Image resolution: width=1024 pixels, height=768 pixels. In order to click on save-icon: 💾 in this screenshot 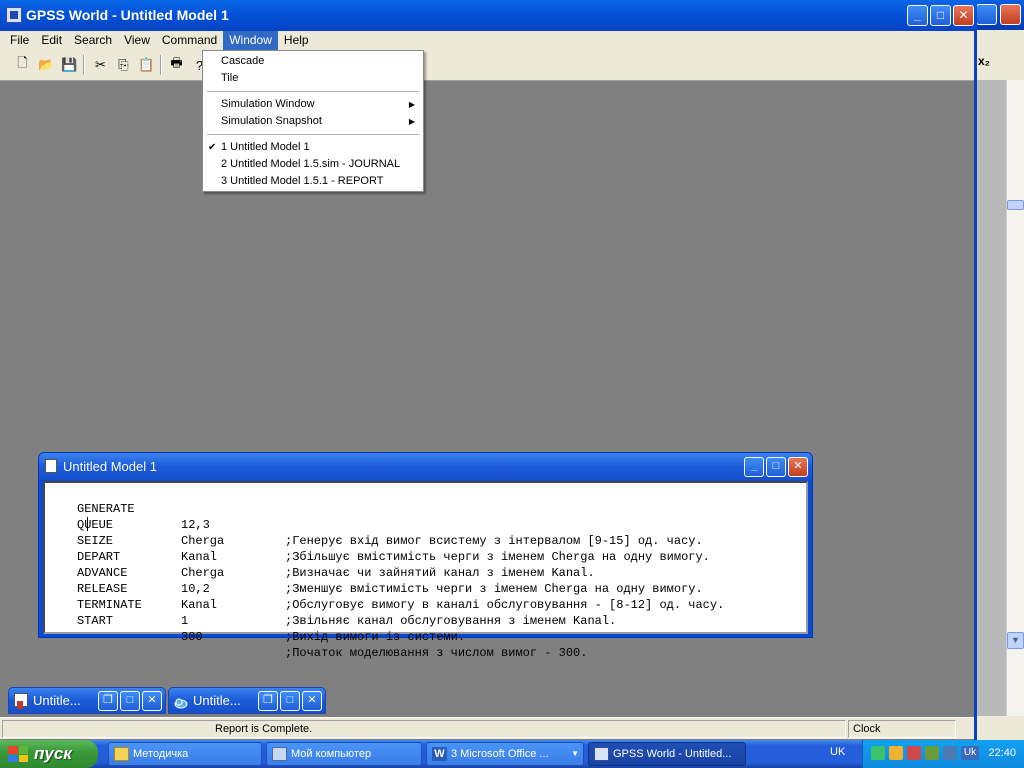, I will do `click(69, 65)`.